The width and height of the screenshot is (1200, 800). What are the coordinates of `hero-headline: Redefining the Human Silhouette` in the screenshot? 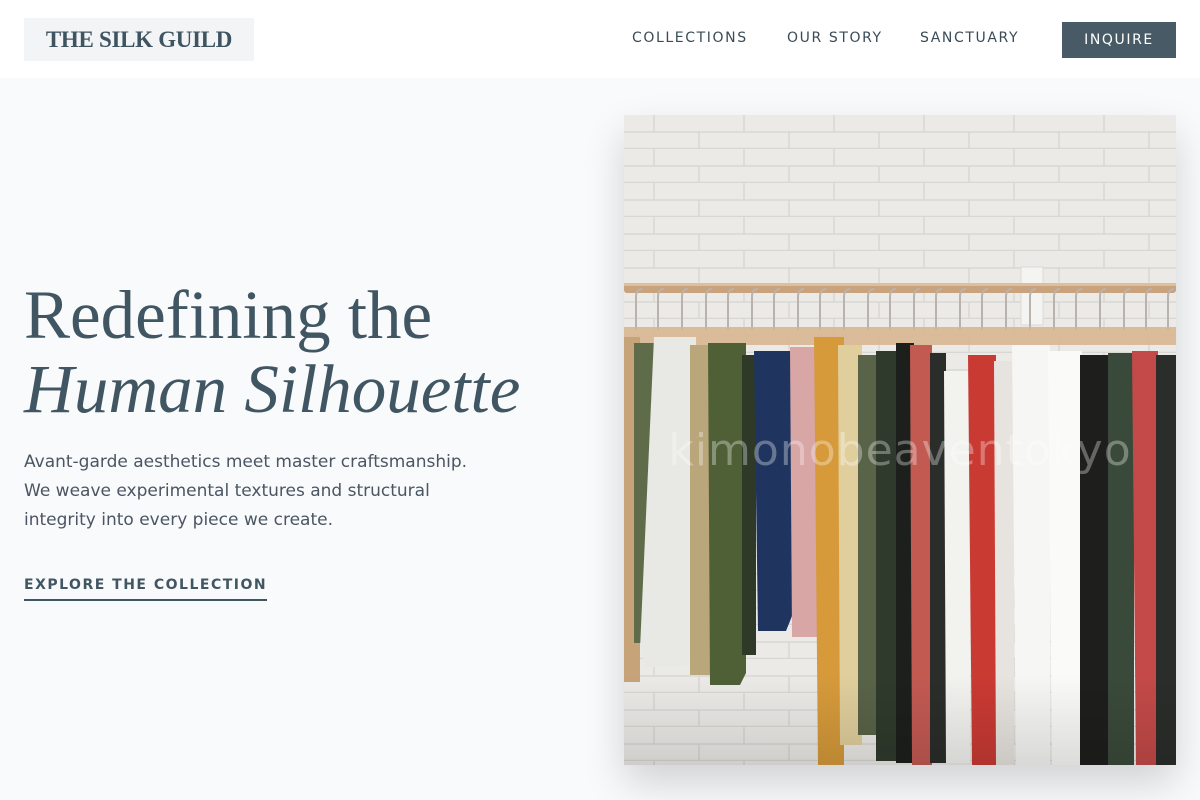 It's located at (272, 352).